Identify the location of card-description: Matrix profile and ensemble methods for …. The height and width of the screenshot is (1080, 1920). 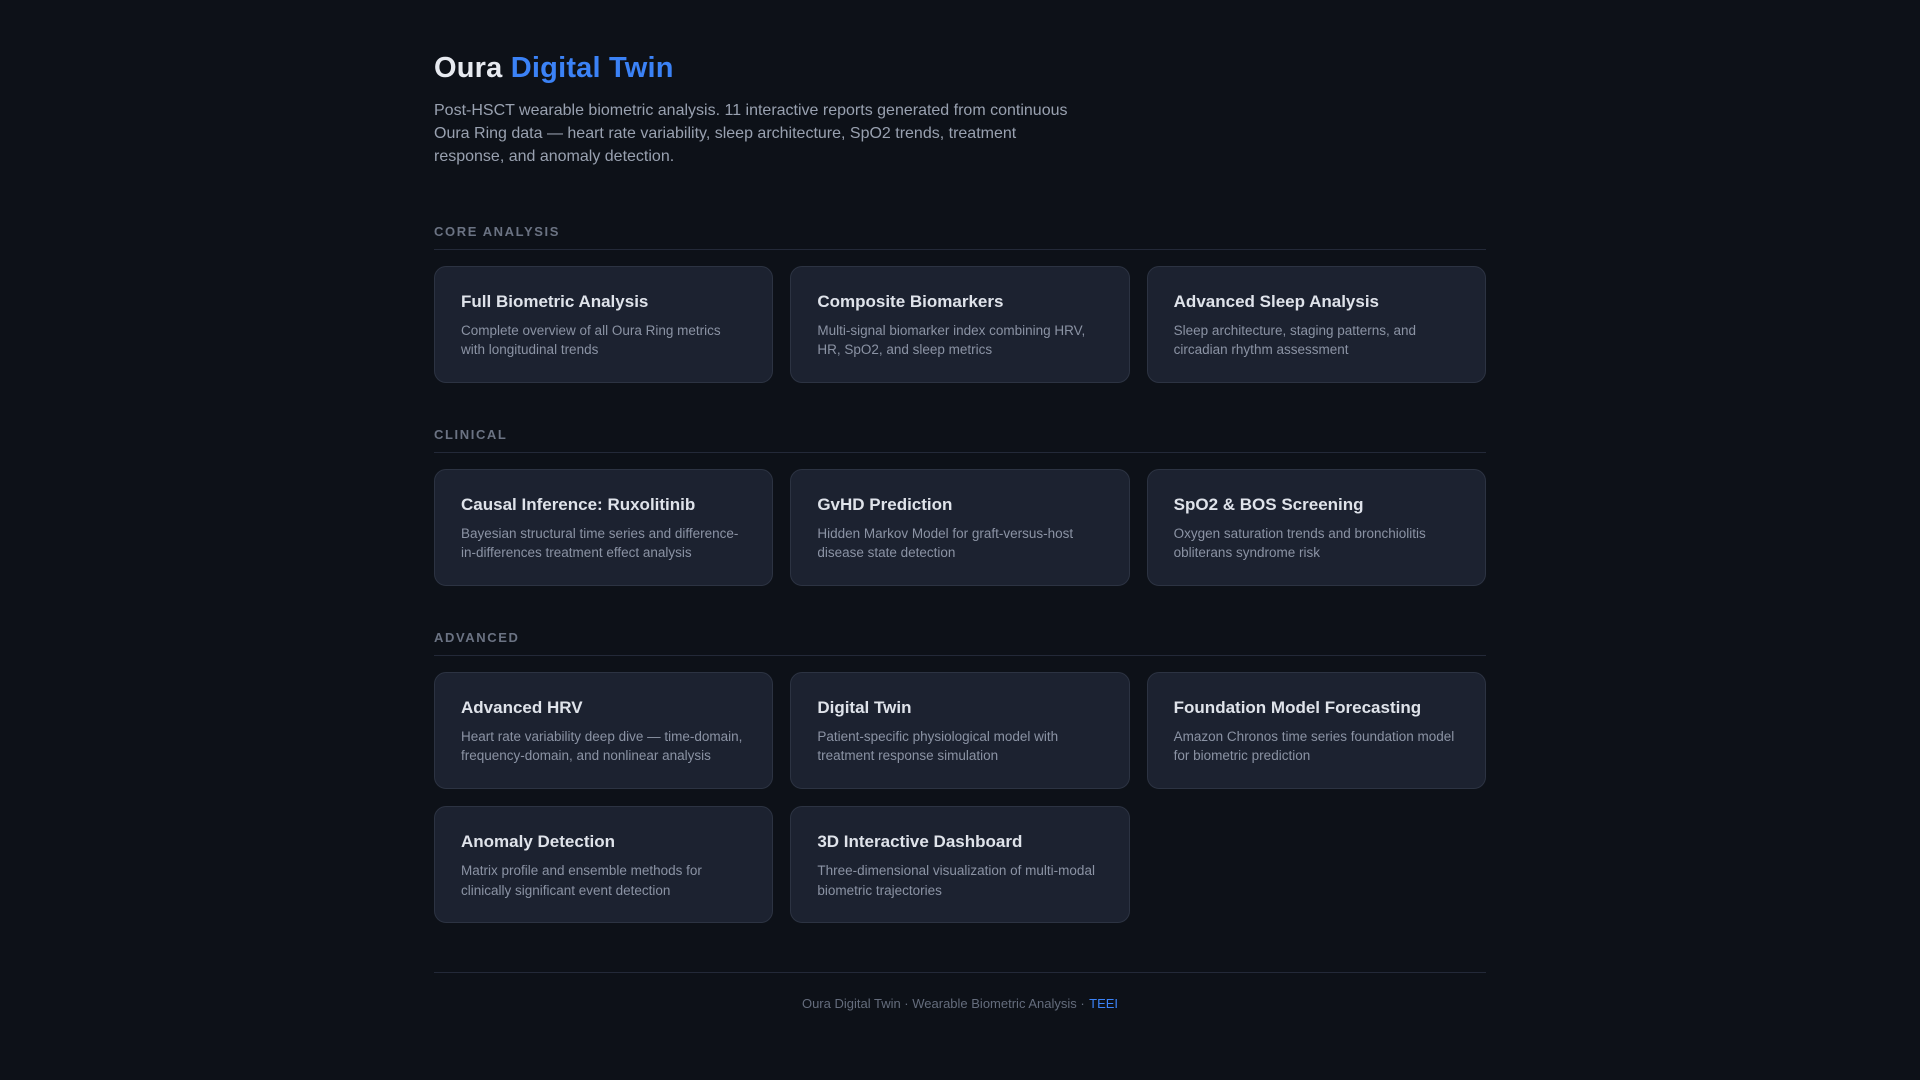
(581, 880).